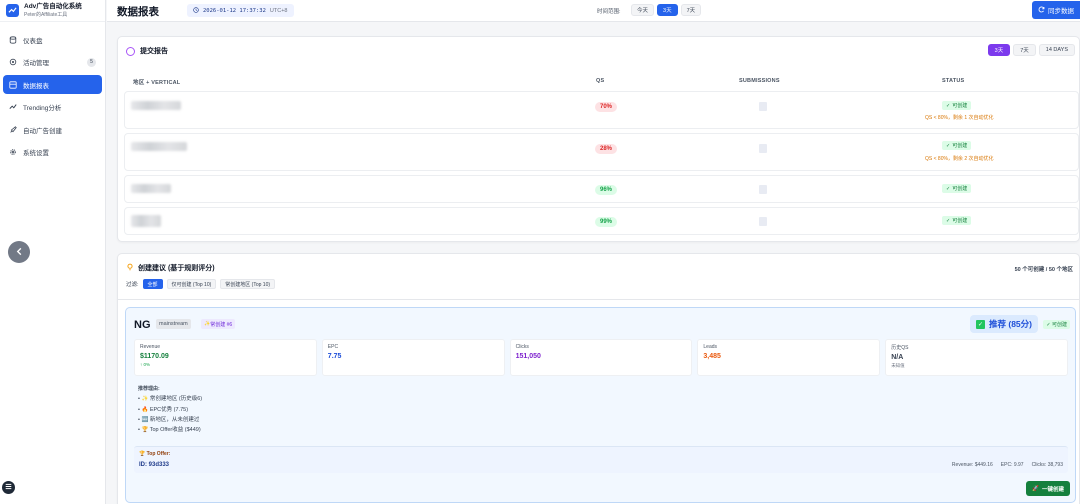 The width and height of the screenshot is (1080, 504). I want to click on metric-revenue: Revenue $1170.09 ↑ 0%, so click(225, 357).